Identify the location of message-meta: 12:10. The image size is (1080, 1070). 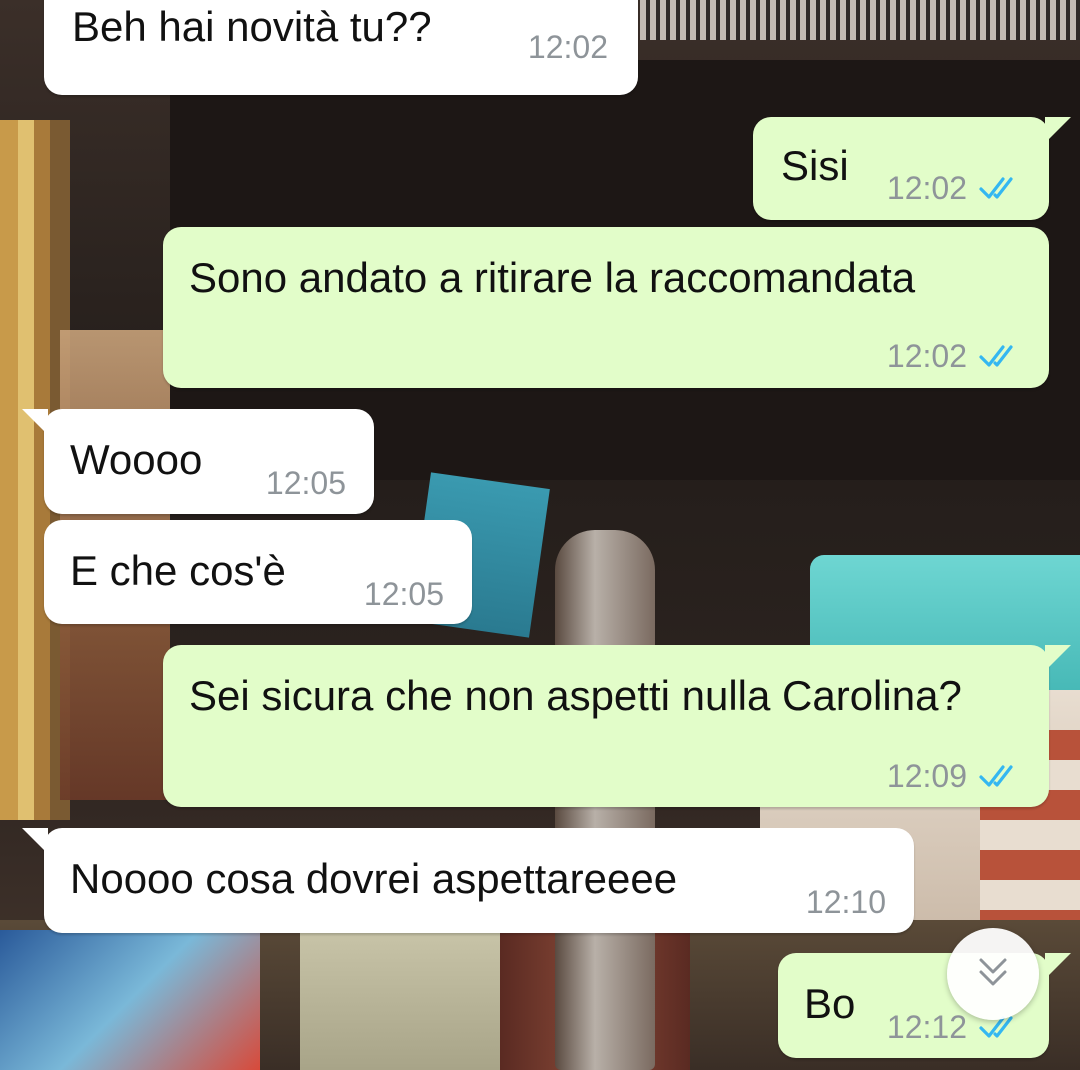
(846, 902).